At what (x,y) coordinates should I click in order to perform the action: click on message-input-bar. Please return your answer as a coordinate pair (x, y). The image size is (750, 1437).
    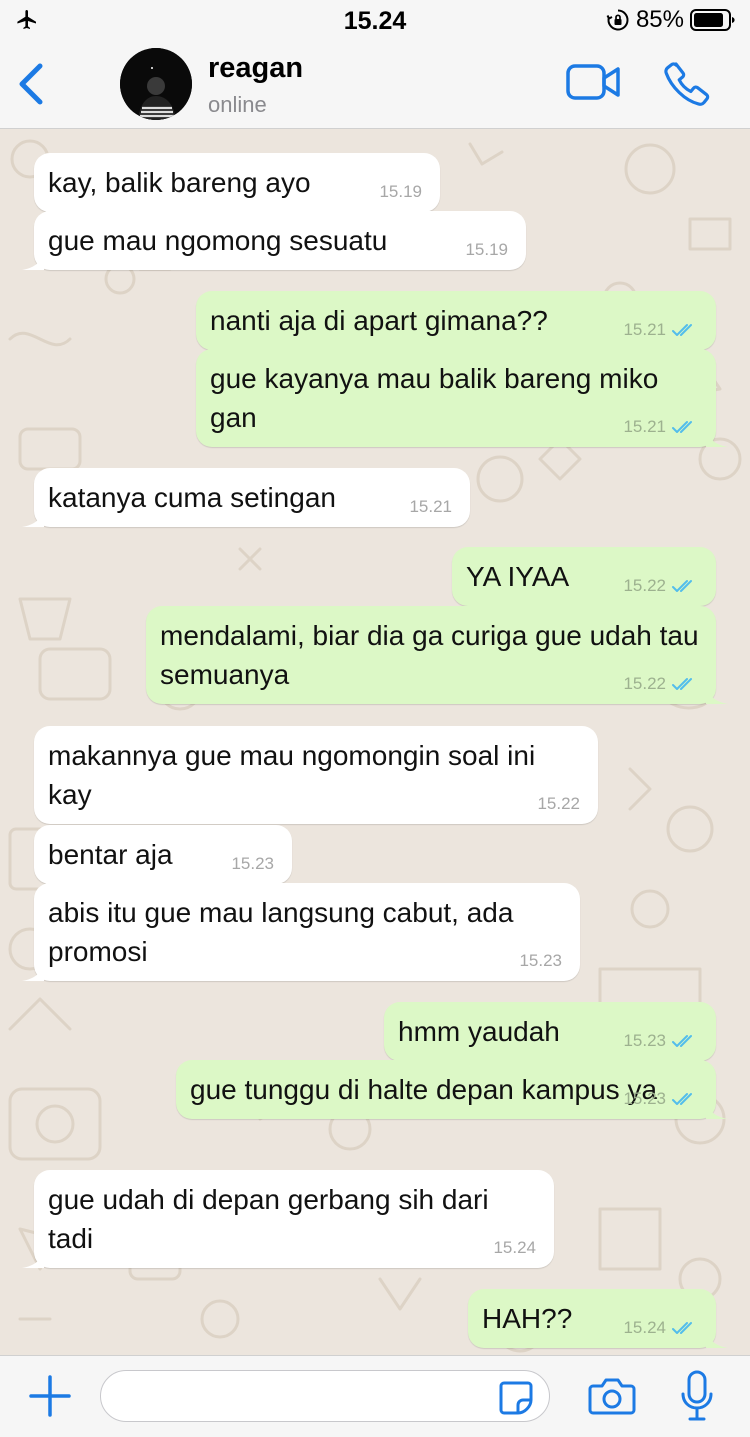
    Looking at the image, I should click on (375, 1396).